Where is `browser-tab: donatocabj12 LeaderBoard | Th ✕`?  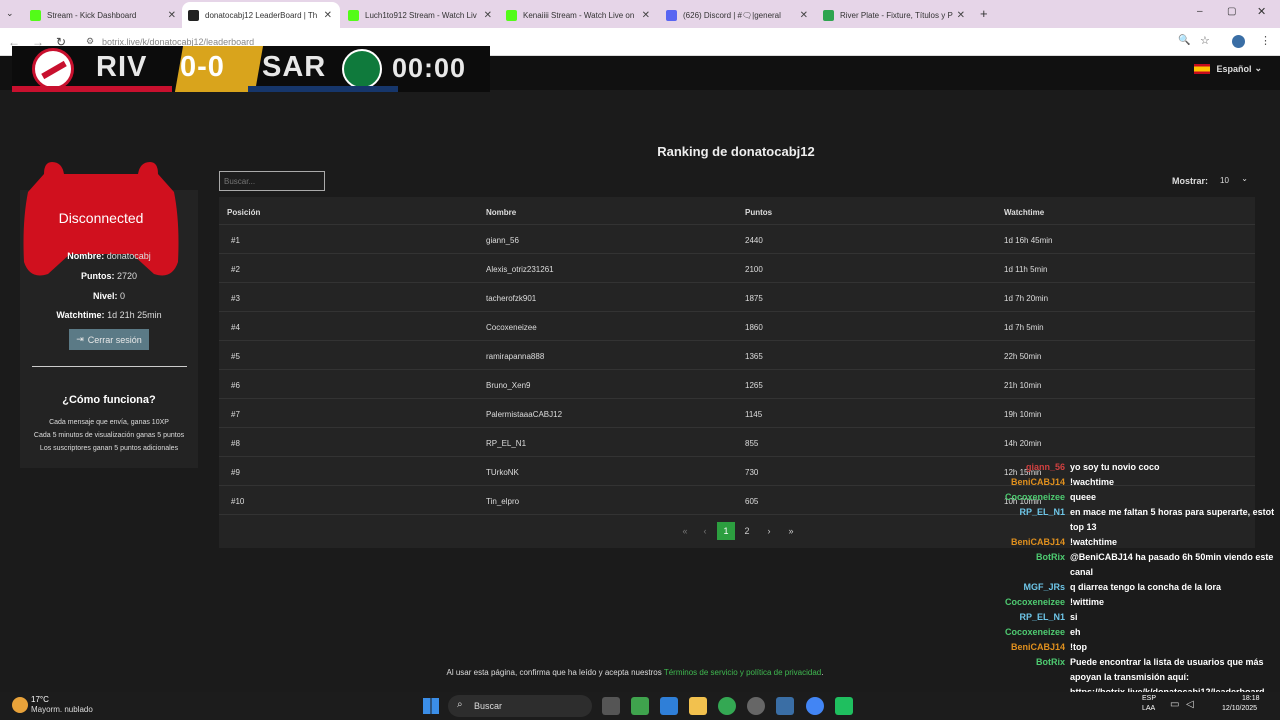
browser-tab: donatocabj12 LeaderBoard | Th ✕ is located at coordinates (261, 15).